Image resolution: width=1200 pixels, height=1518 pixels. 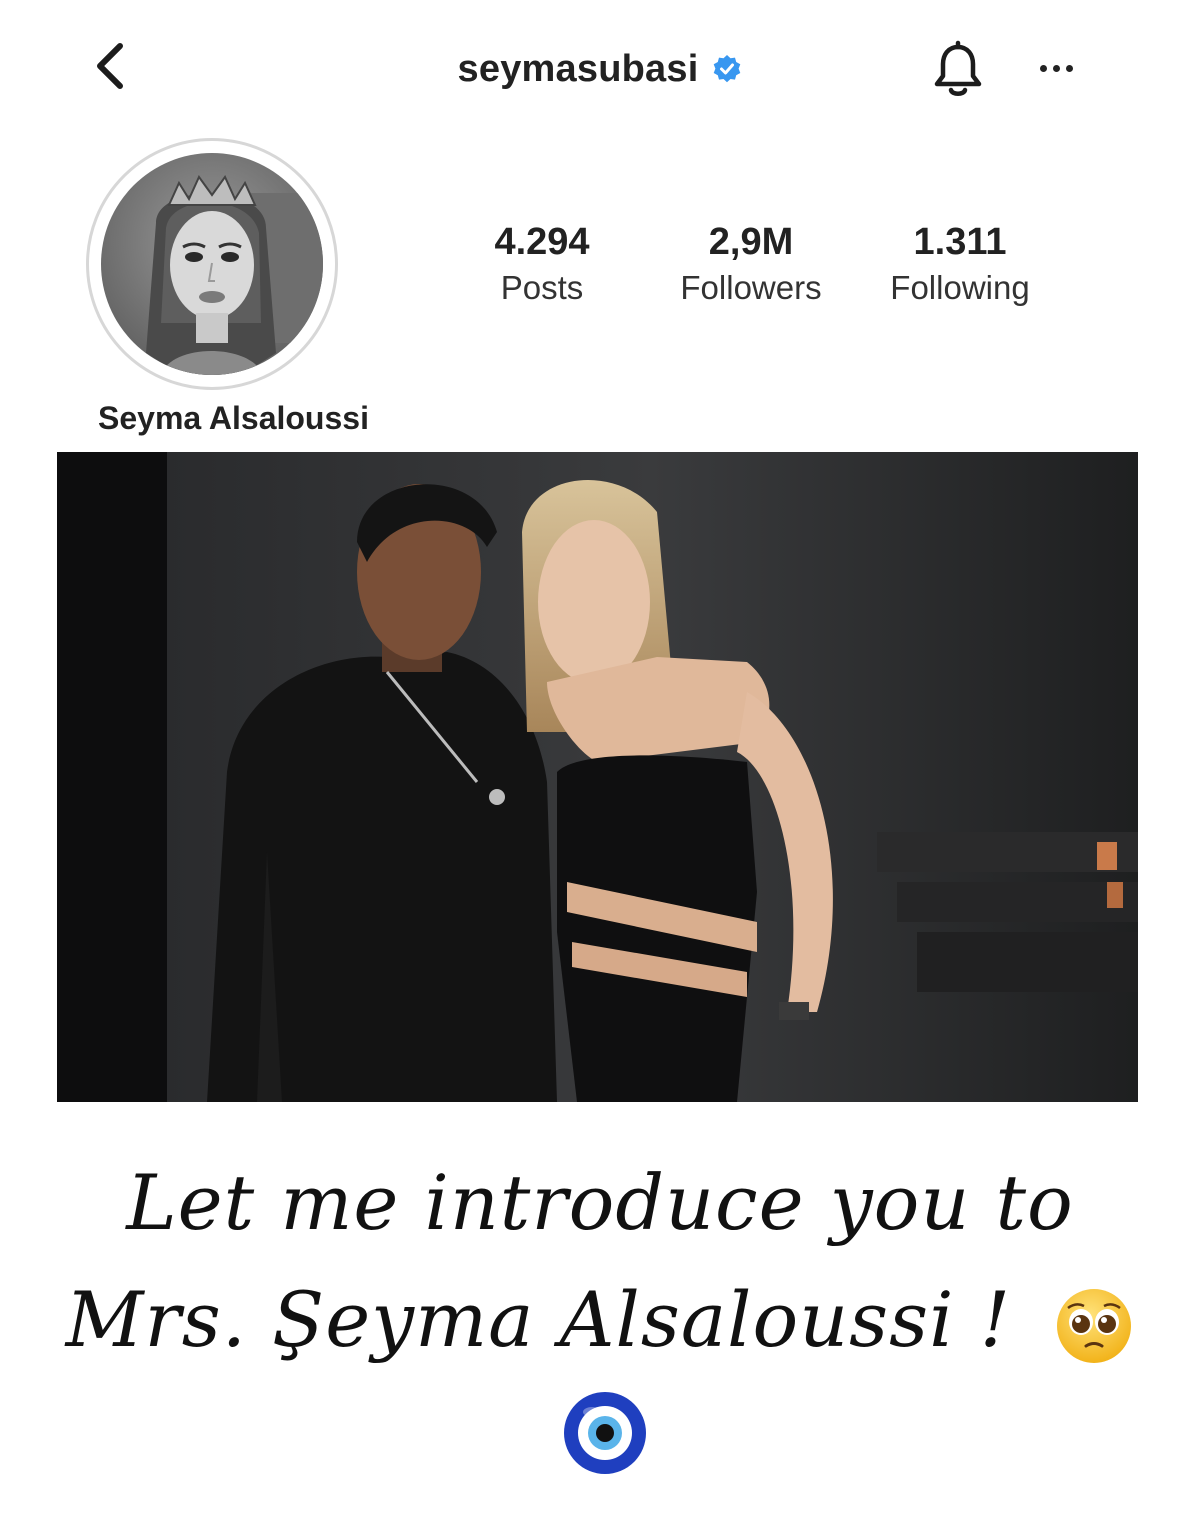 I want to click on profile-header-title: seymasubasi, so click(x=600, y=69).